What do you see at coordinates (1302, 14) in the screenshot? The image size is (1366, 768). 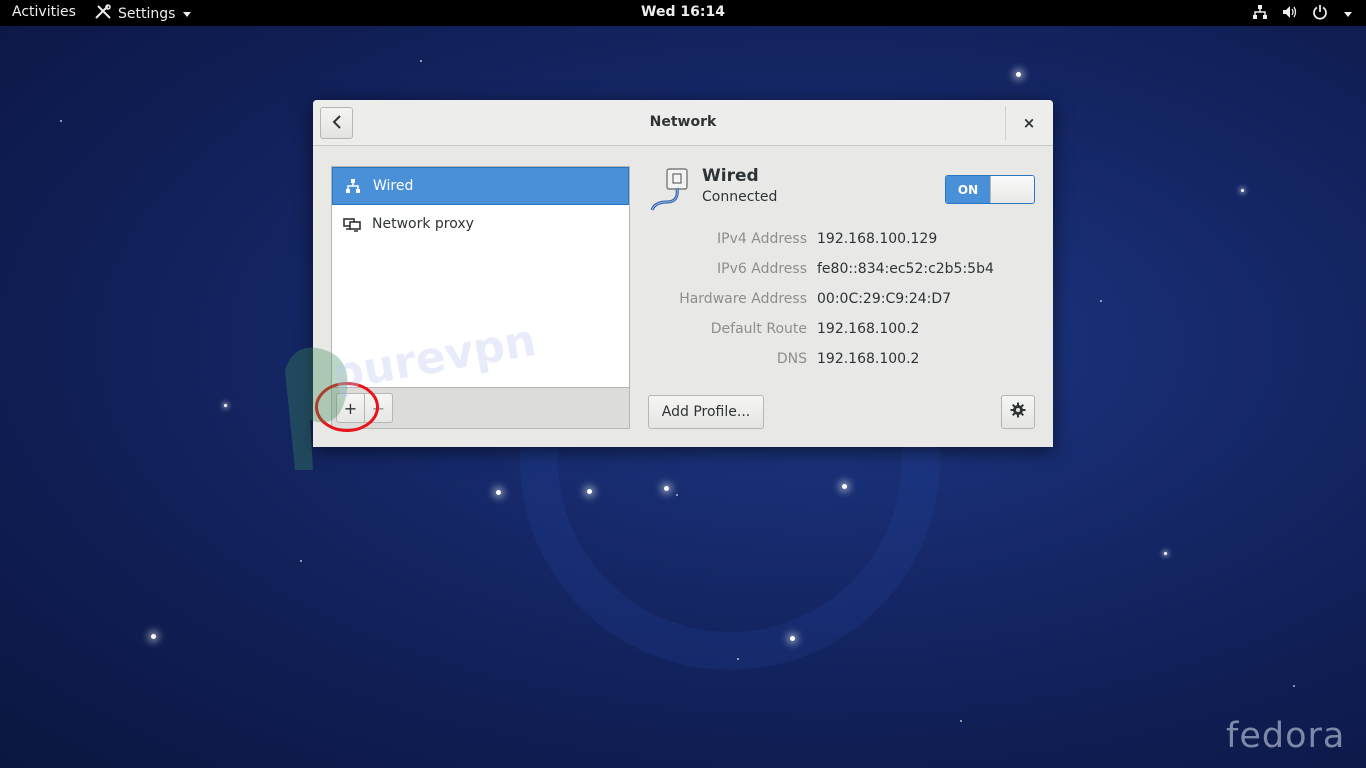 I see `system-tray` at bounding box center [1302, 14].